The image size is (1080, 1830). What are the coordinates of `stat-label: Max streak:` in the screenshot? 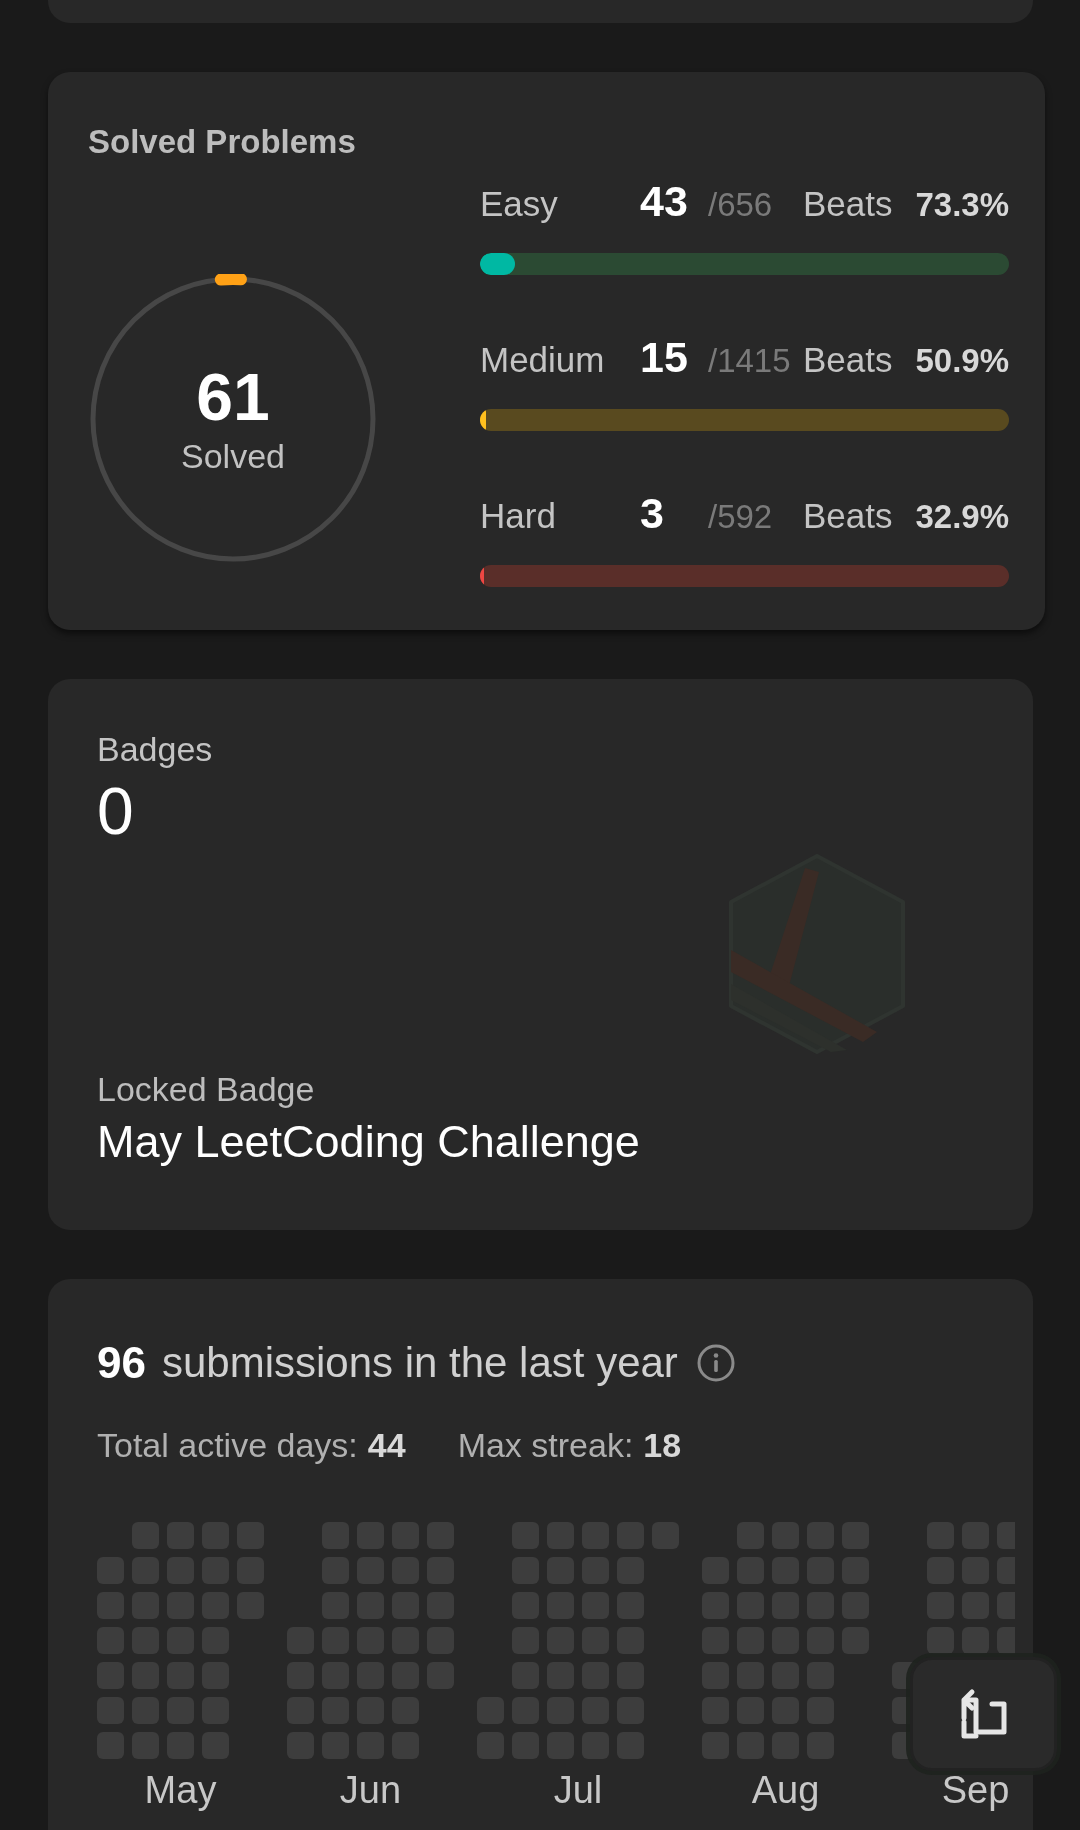 It's located at (545, 1445).